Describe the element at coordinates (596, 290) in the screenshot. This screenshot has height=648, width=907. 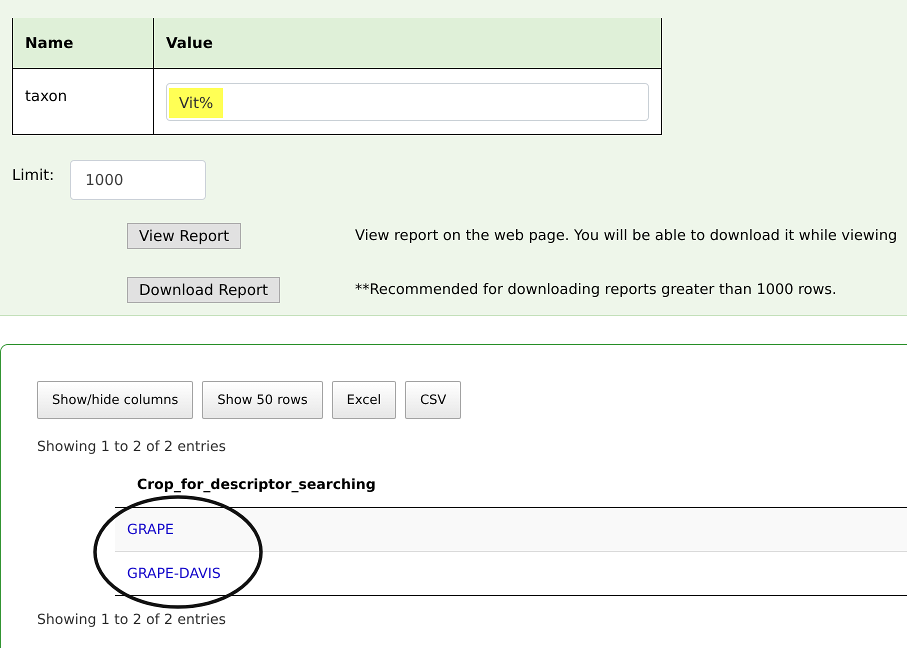
I see `description-text: **Recommended for downloading reports greater than 1000 rows.` at that location.